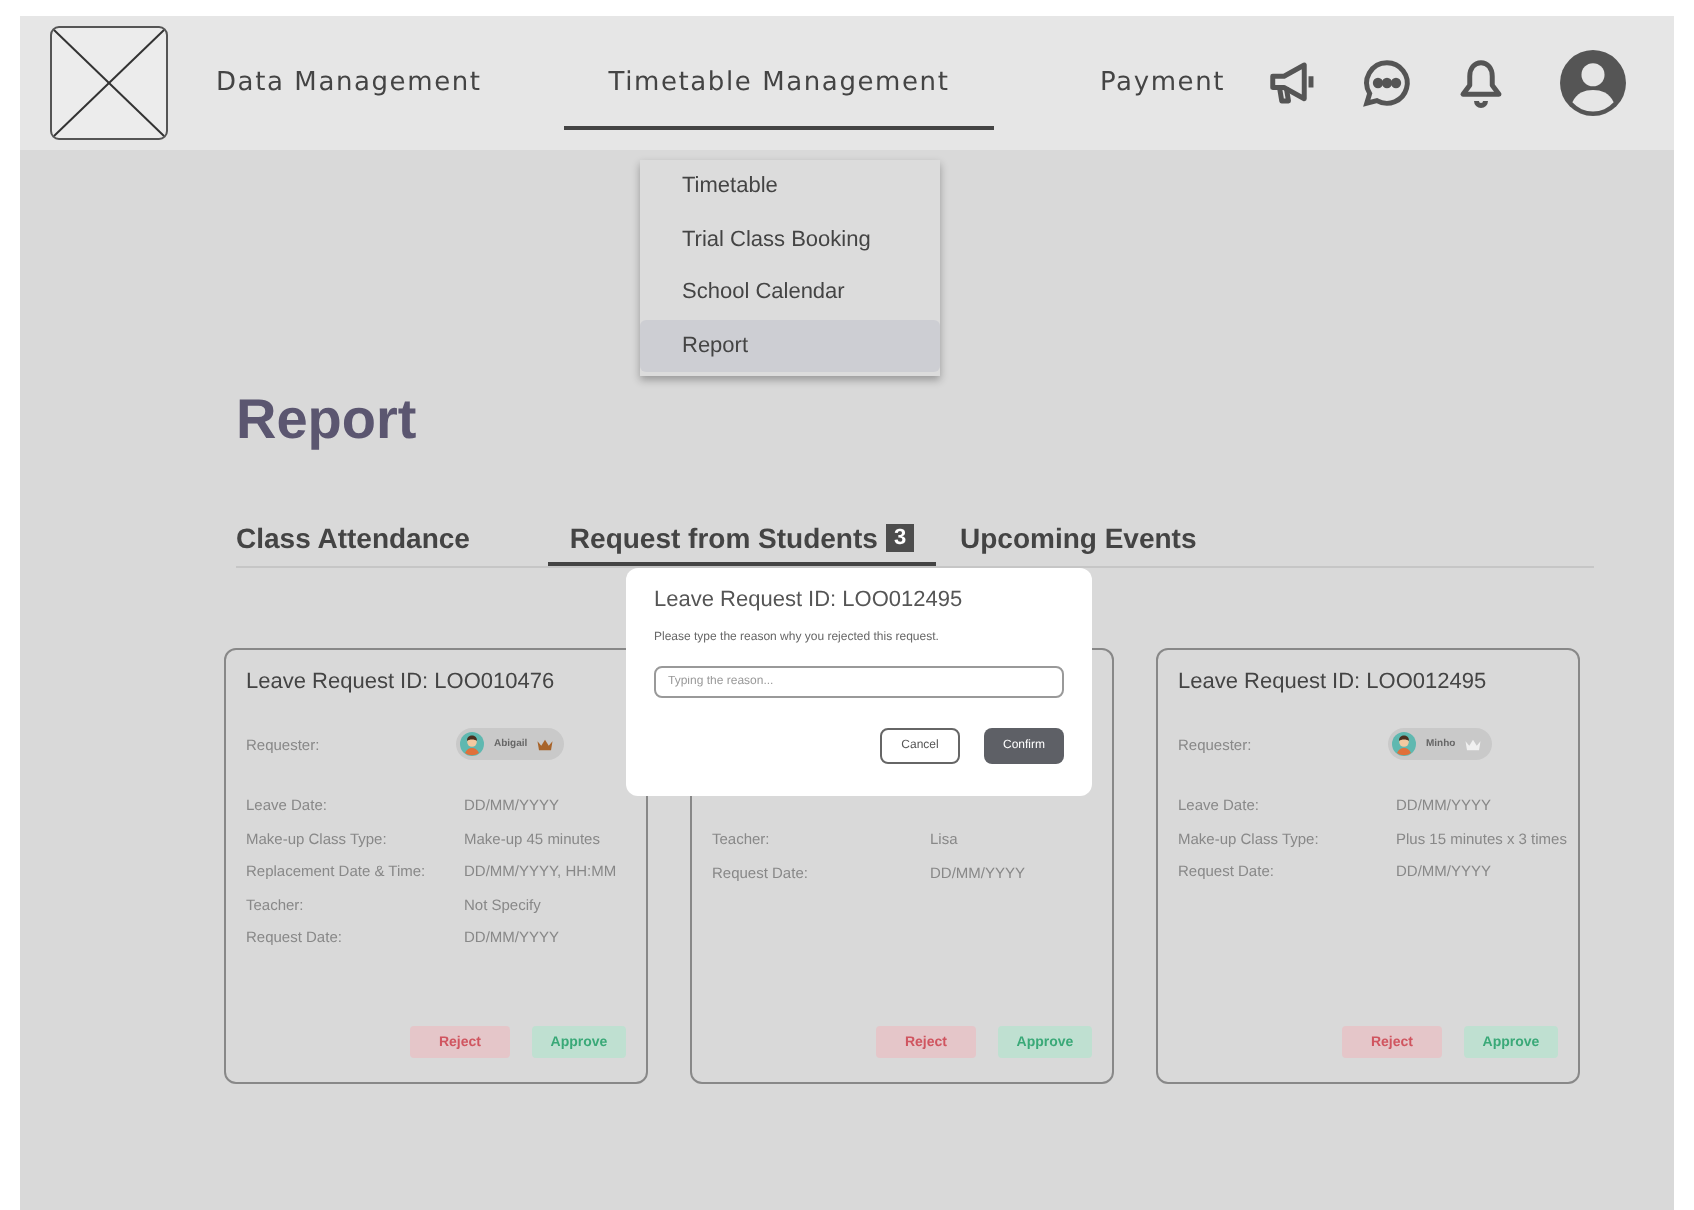 Image resolution: width=1694 pixels, height=1210 pixels. Describe the element at coordinates (1592, 83) in the screenshot. I see `user-avatar-icon` at that location.